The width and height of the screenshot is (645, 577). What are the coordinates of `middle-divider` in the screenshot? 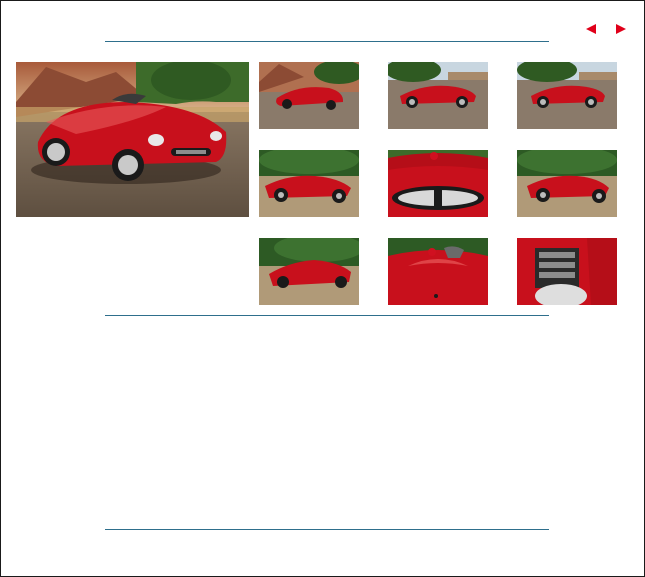 It's located at (327, 315).